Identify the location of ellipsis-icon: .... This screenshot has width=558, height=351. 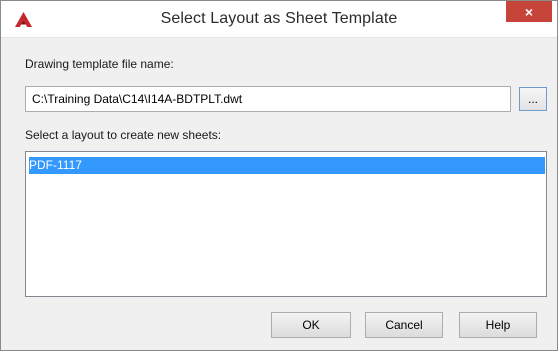
(532, 99).